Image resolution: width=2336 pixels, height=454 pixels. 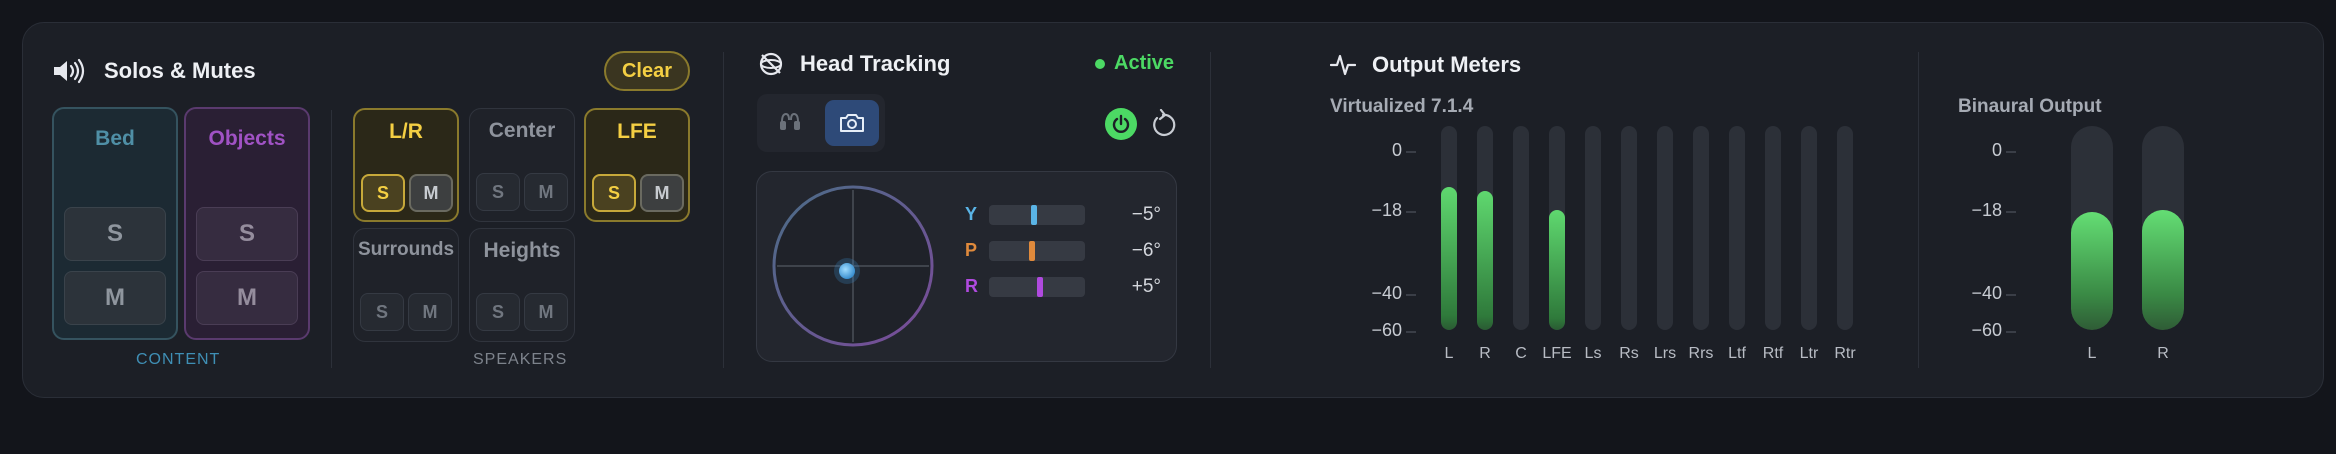 I want to click on axis-value-p: −6°, so click(x=1146, y=250).